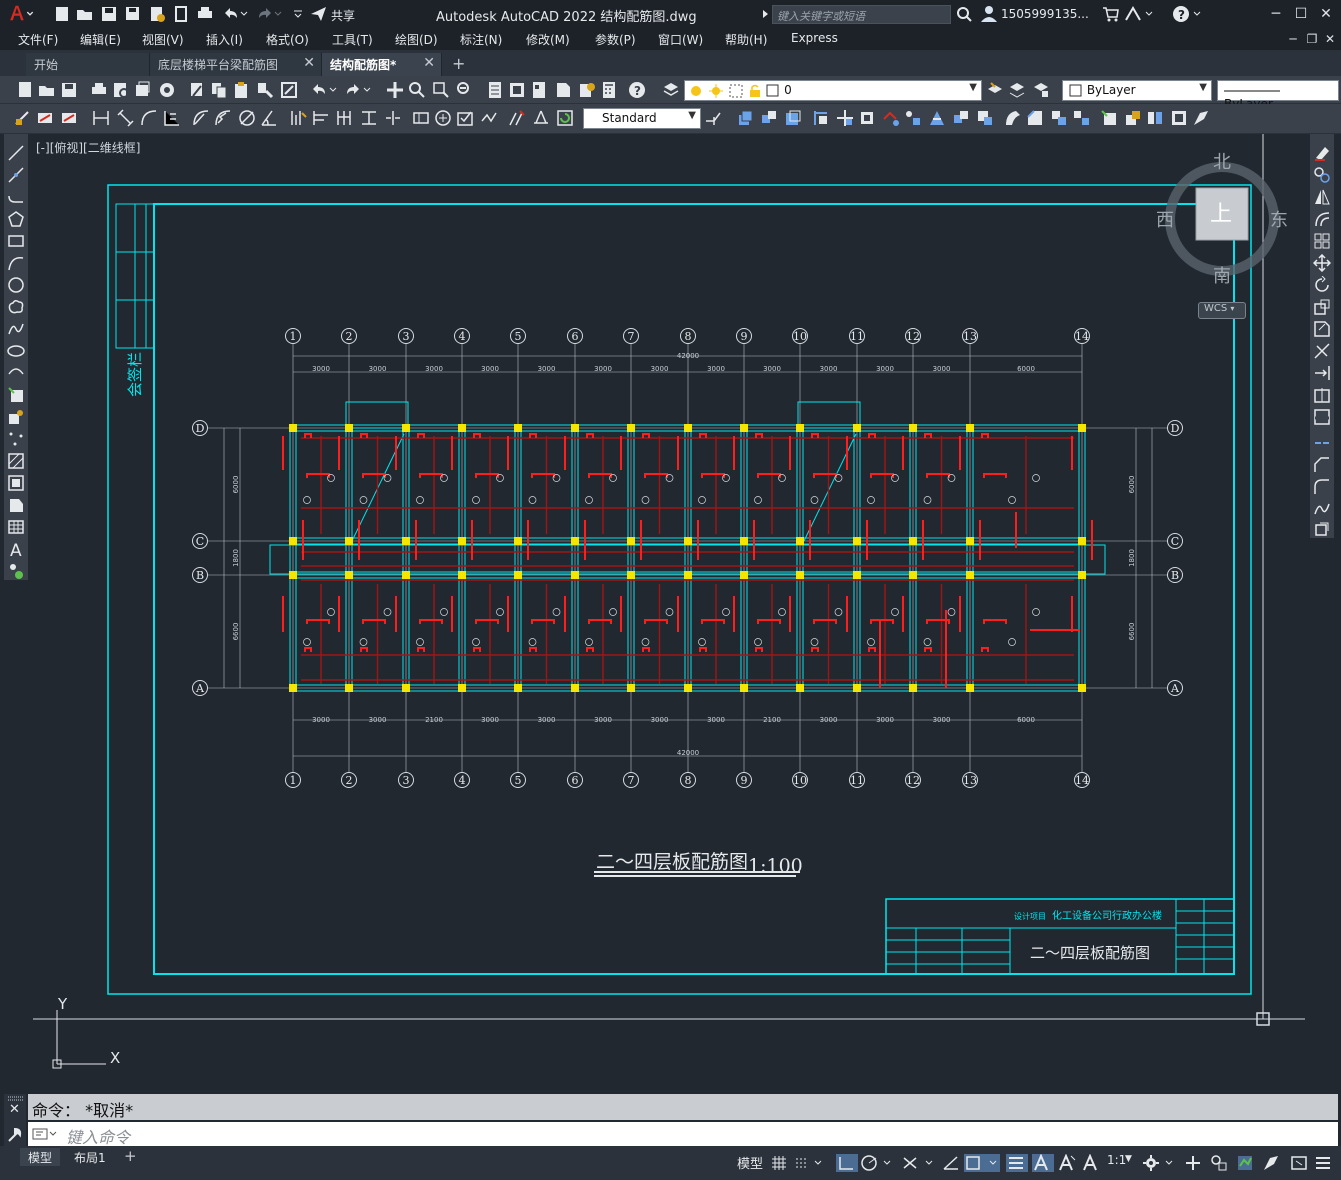 The width and height of the screenshot is (1341, 1180). What do you see at coordinates (1165, 219) in the screenshot?
I see `view-cube-west: 西` at bounding box center [1165, 219].